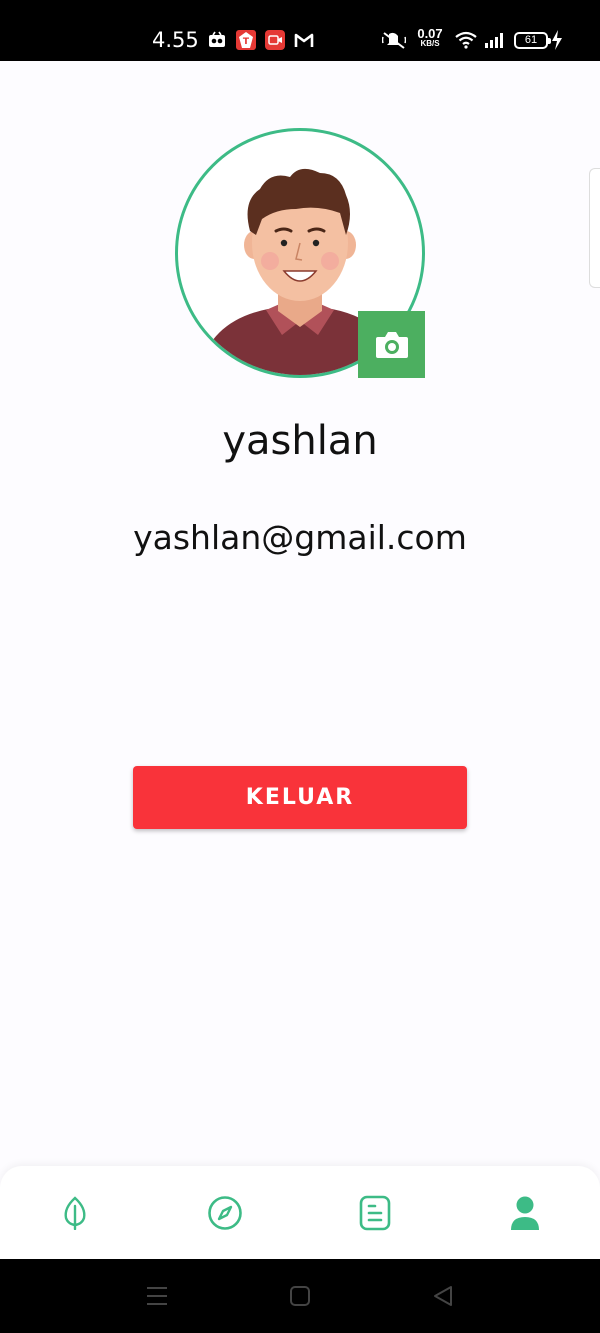 The height and width of the screenshot is (1333, 600). Describe the element at coordinates (532, 40) in the screenshot. I see `battery-indicator: 61` at that location.